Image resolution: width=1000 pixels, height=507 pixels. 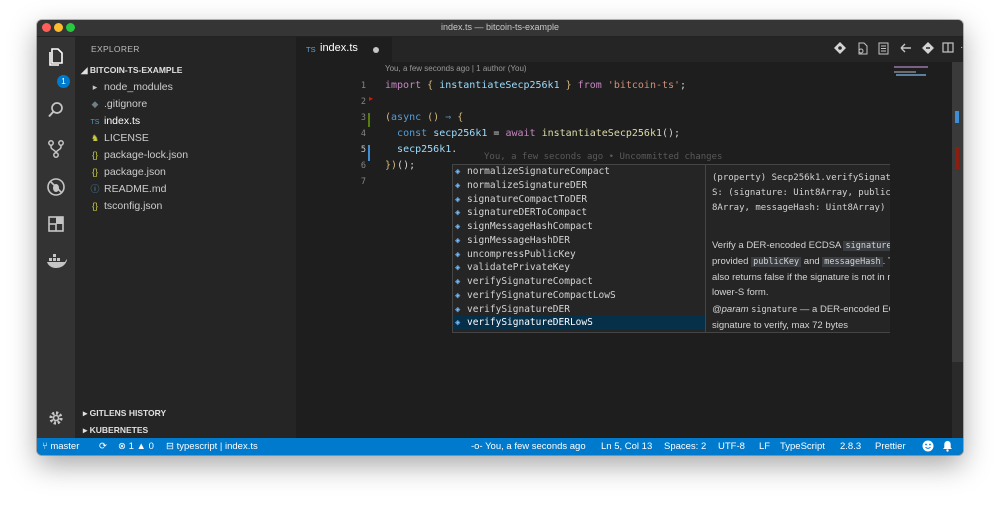 I want to click on tree-item-tsconfig: {}tsconfig.json, so click(x=125, y=206).